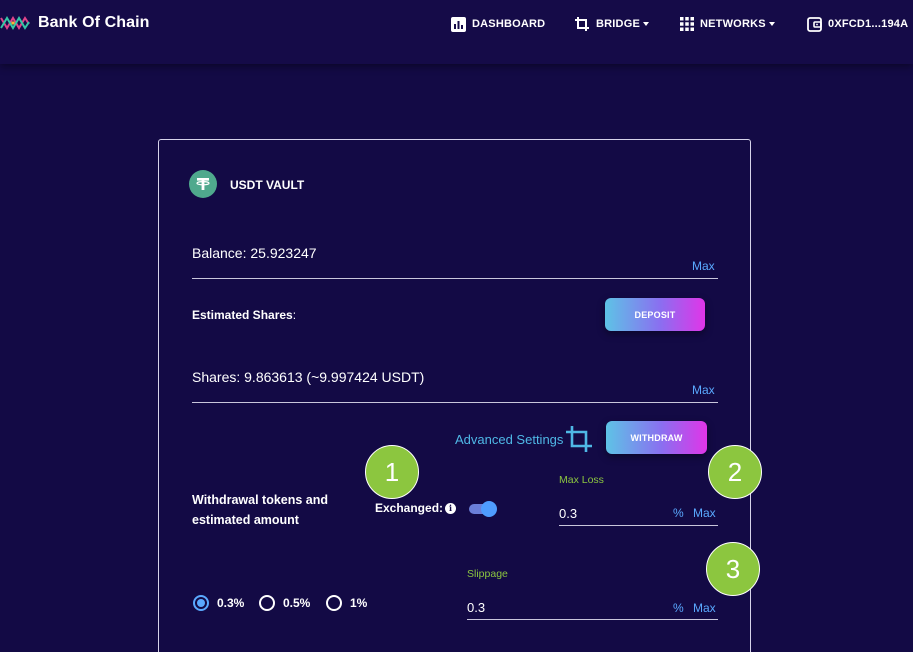  What do you see at coordinates (678, 513) in the screenshot?
I see `max-loss-unit: %` at bounding box center [678, 513].